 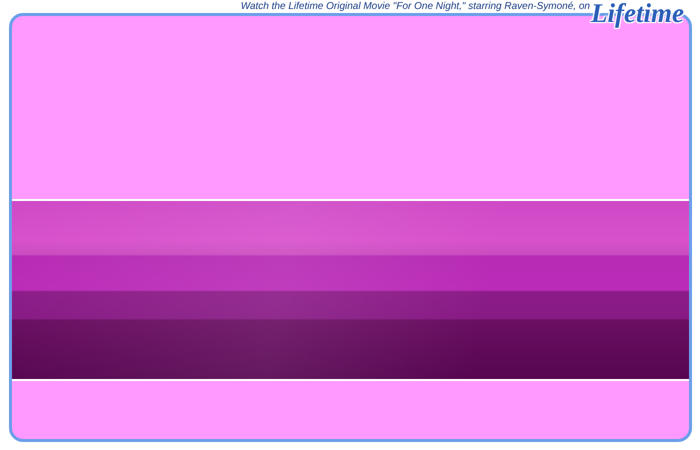 I want to click on promo-text: Watch the Lifetime Original Movie "For One Night," starring Raven-Symoné, on, so click(x=415, y=6).